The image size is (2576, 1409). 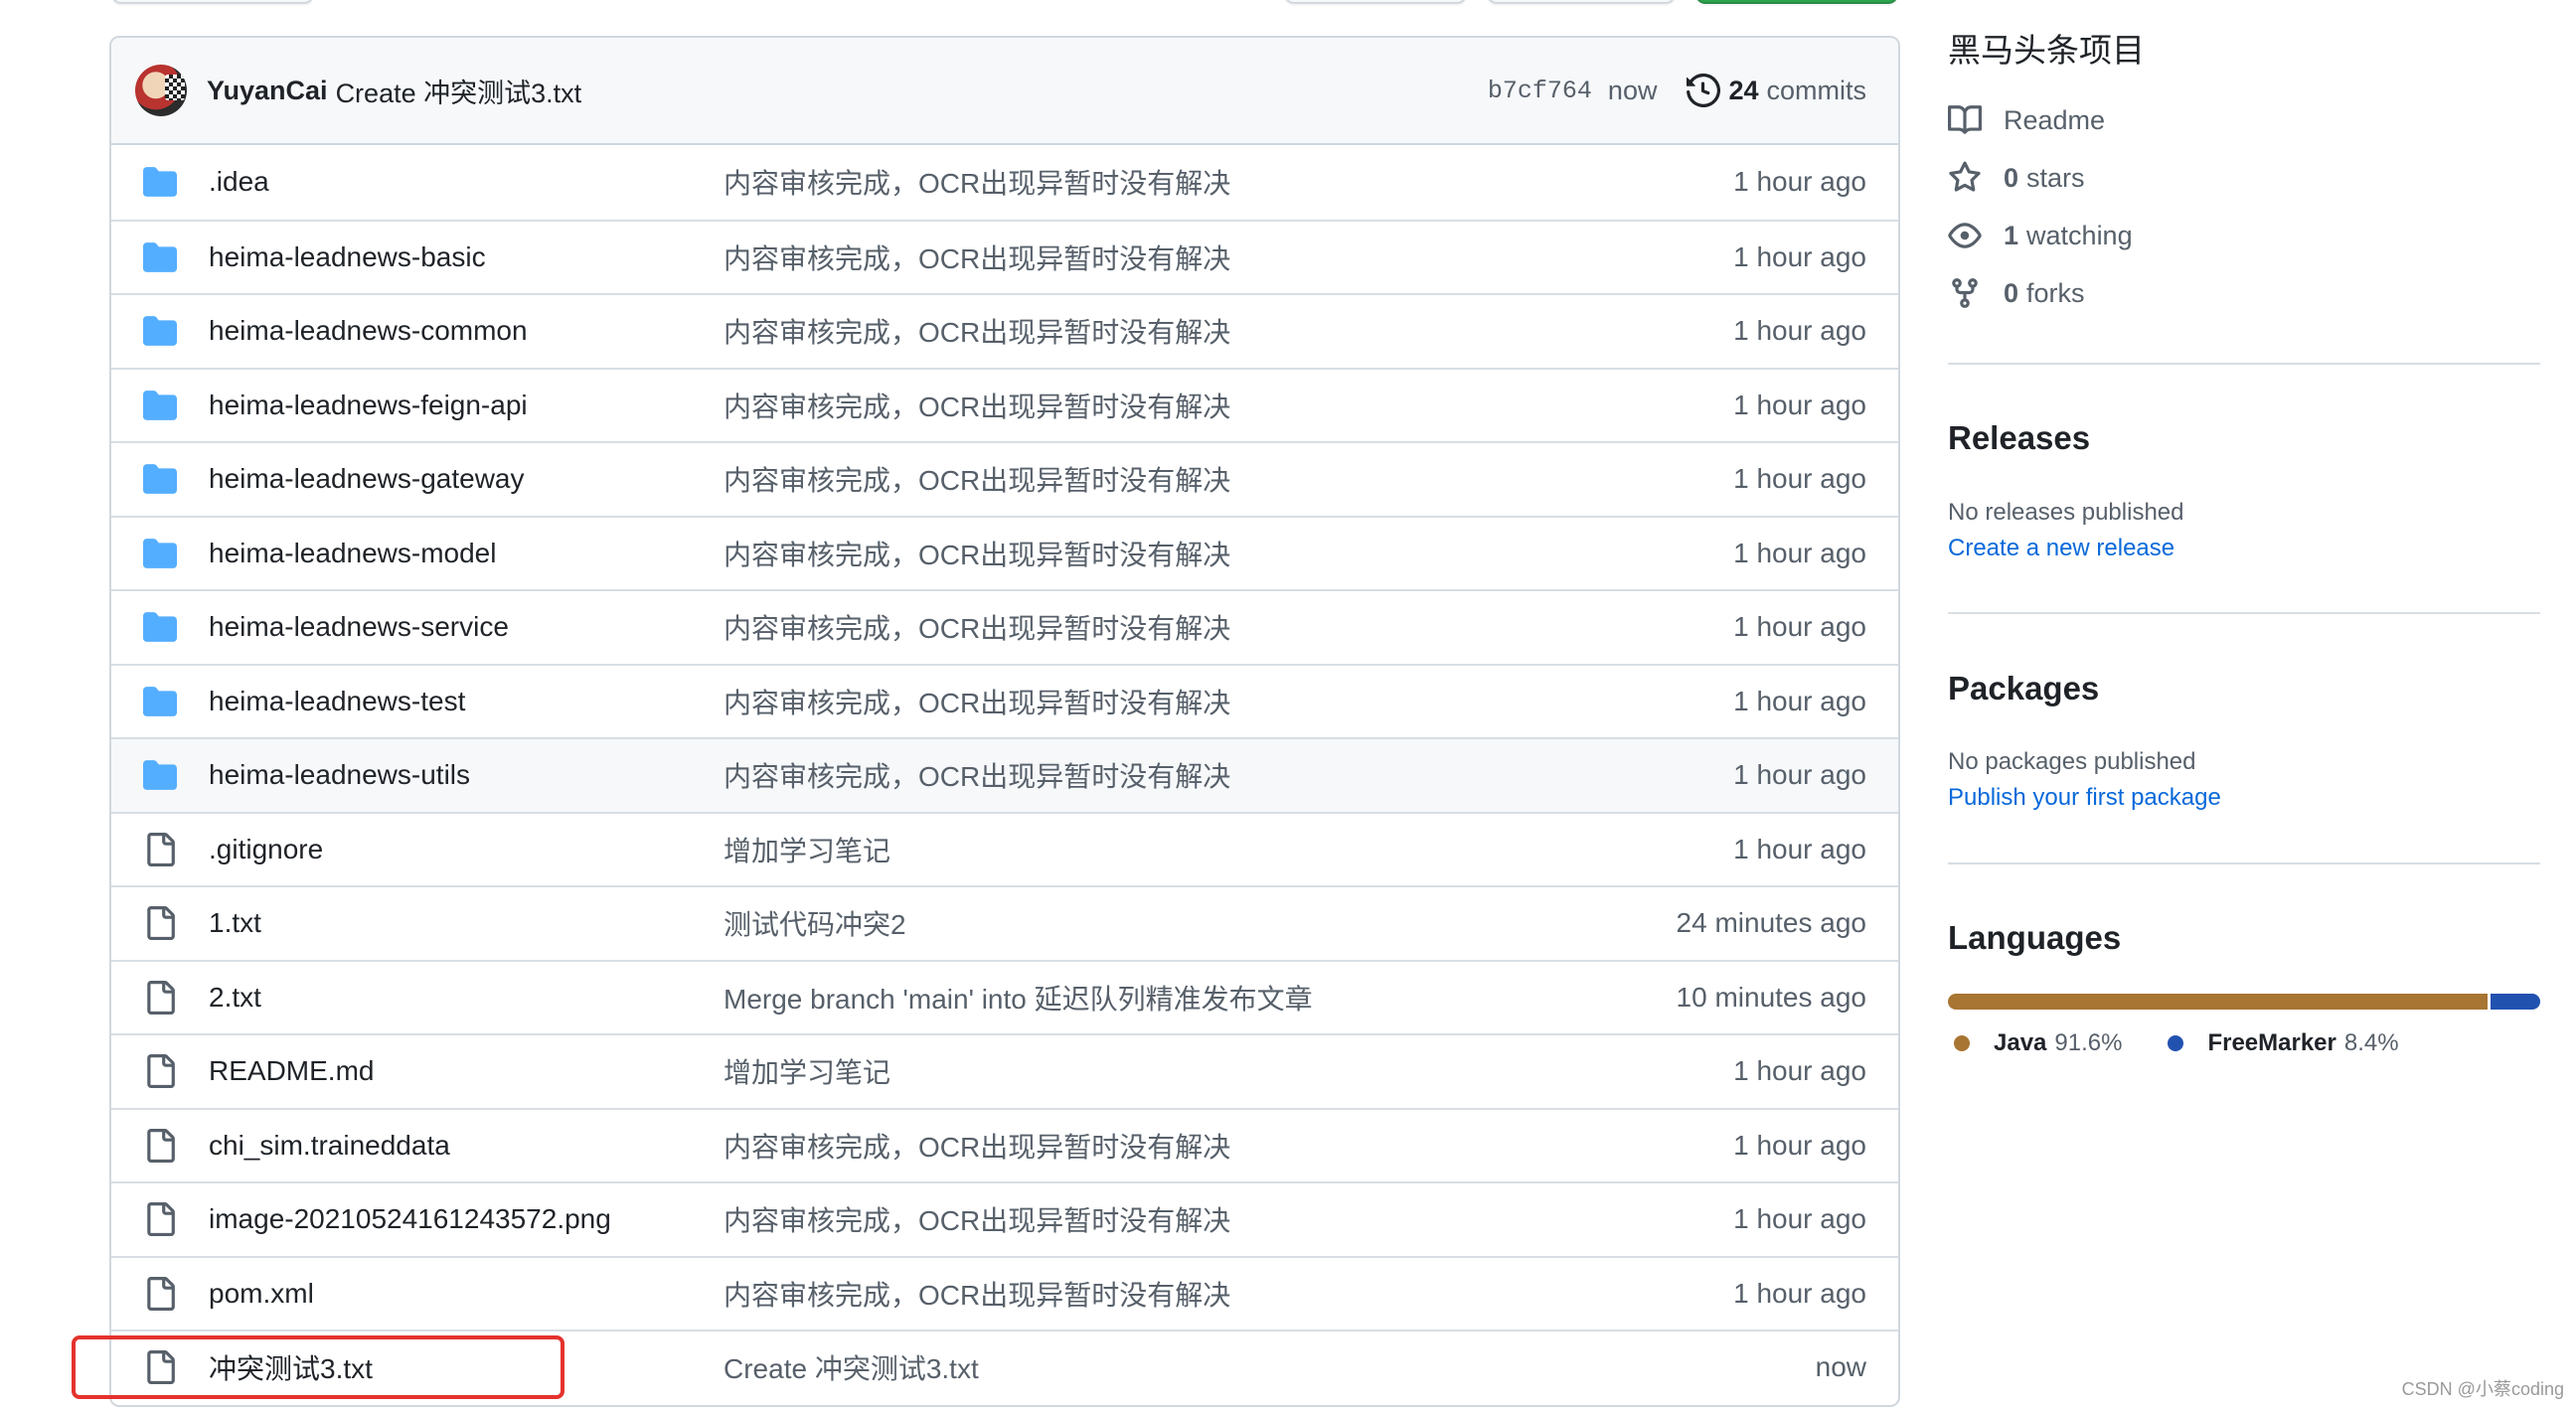 What do you see at coordinates (410, 1219) in the screenshot?
I see `file-name-link: image-20210524161243572.png` at bounding box center [410, 1219].